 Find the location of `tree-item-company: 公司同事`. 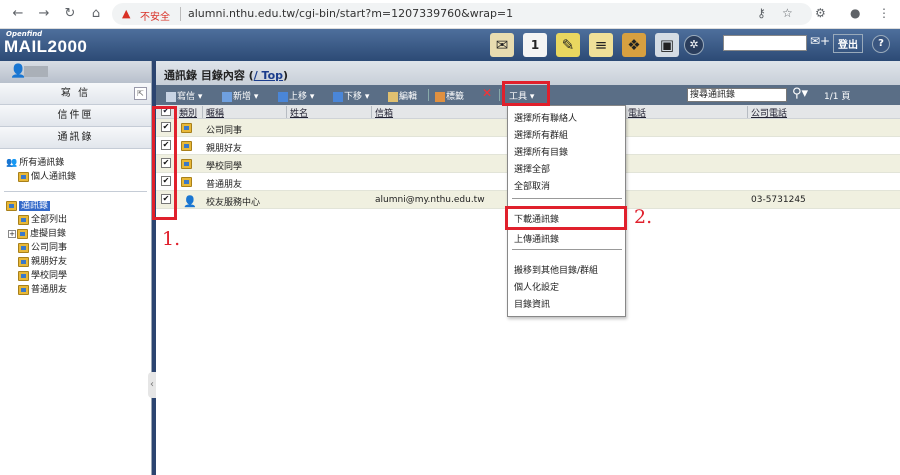

tree-item-company: 公司同事 is located at coordinates (78, 247).